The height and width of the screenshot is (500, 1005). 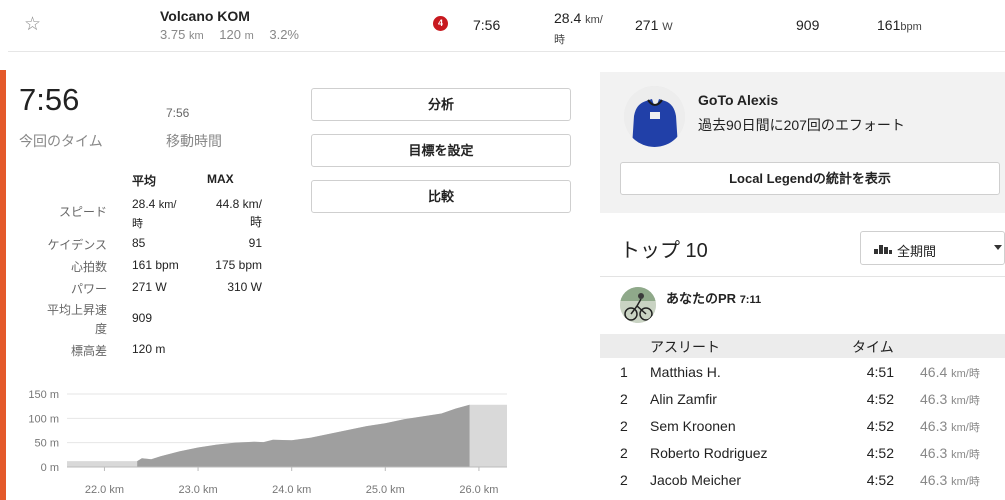 I want to click on legend-avatar, so click(x=654, y=116).